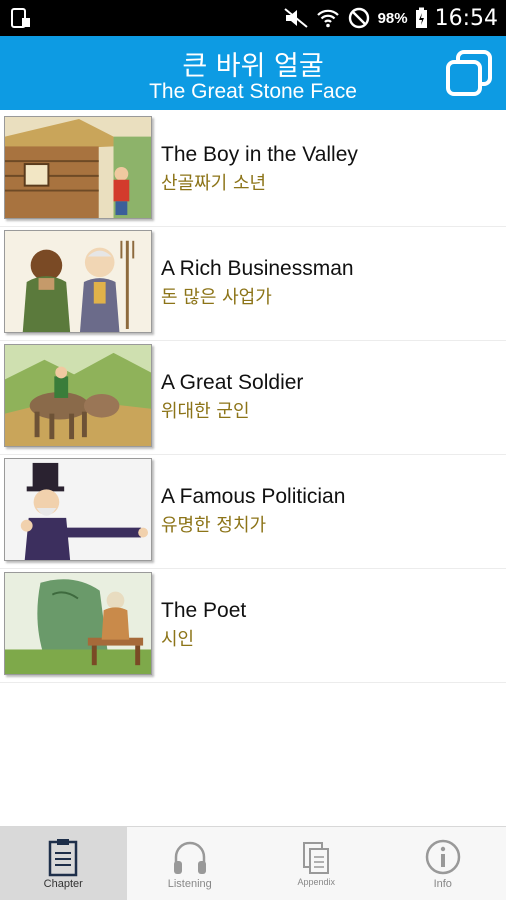  What do you see at coordinates (421, 17) in the screenshot?
I see `battery-charging-icon` at bounding box center [421, 17].